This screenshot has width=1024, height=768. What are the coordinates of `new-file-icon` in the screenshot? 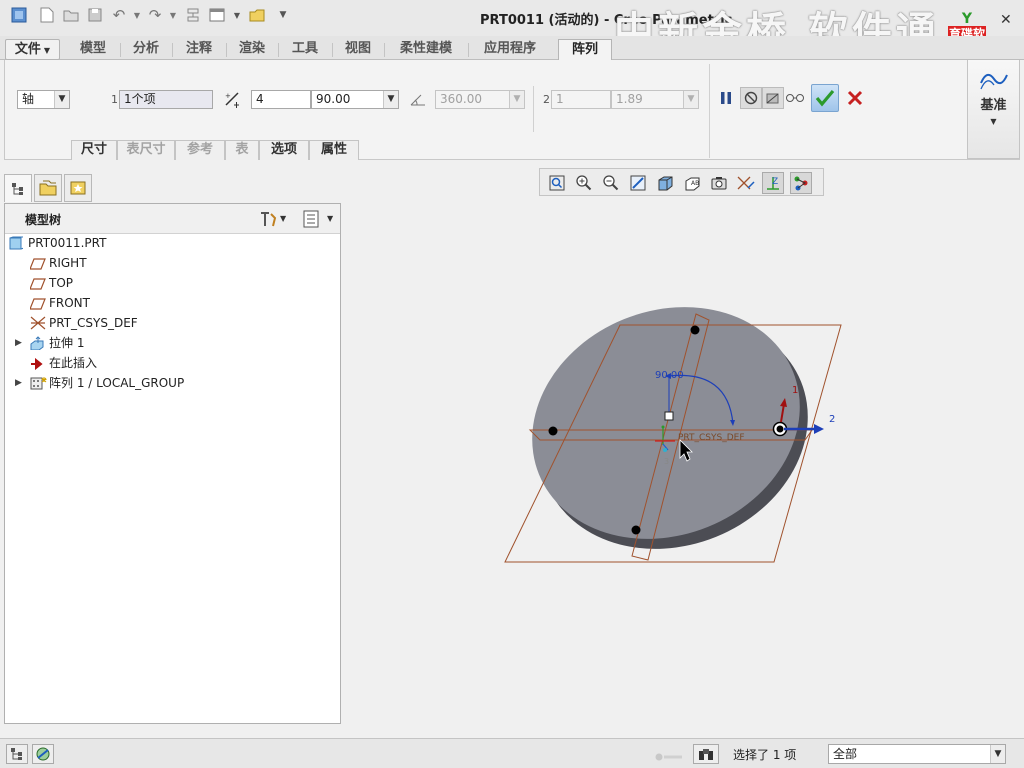 It's located at (47, 15).